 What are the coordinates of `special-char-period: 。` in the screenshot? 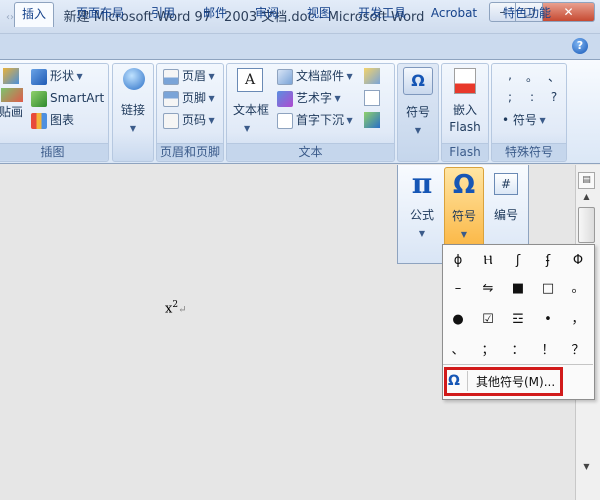 It's located at (532, 76).